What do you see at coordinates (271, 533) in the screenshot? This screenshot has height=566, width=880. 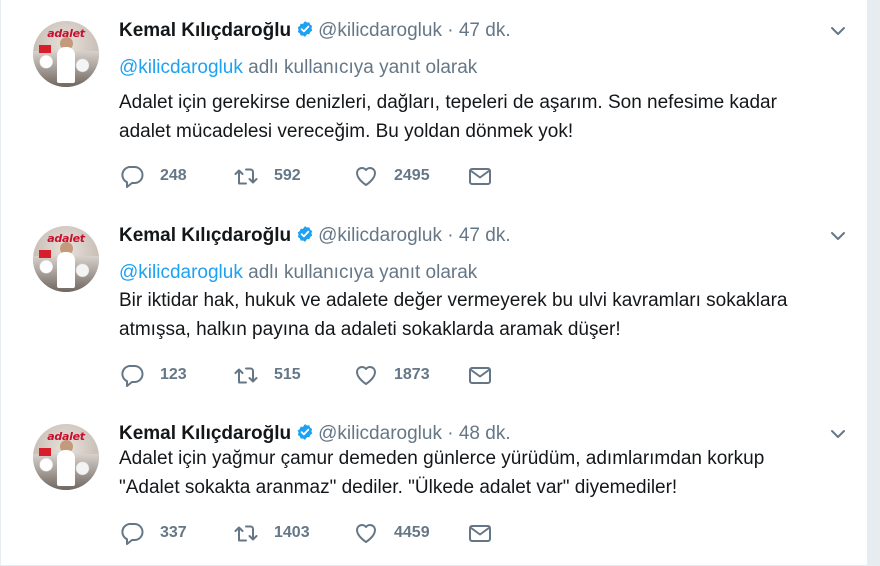 I see `retweet-button: 1403` at bounding box center [271, 533].